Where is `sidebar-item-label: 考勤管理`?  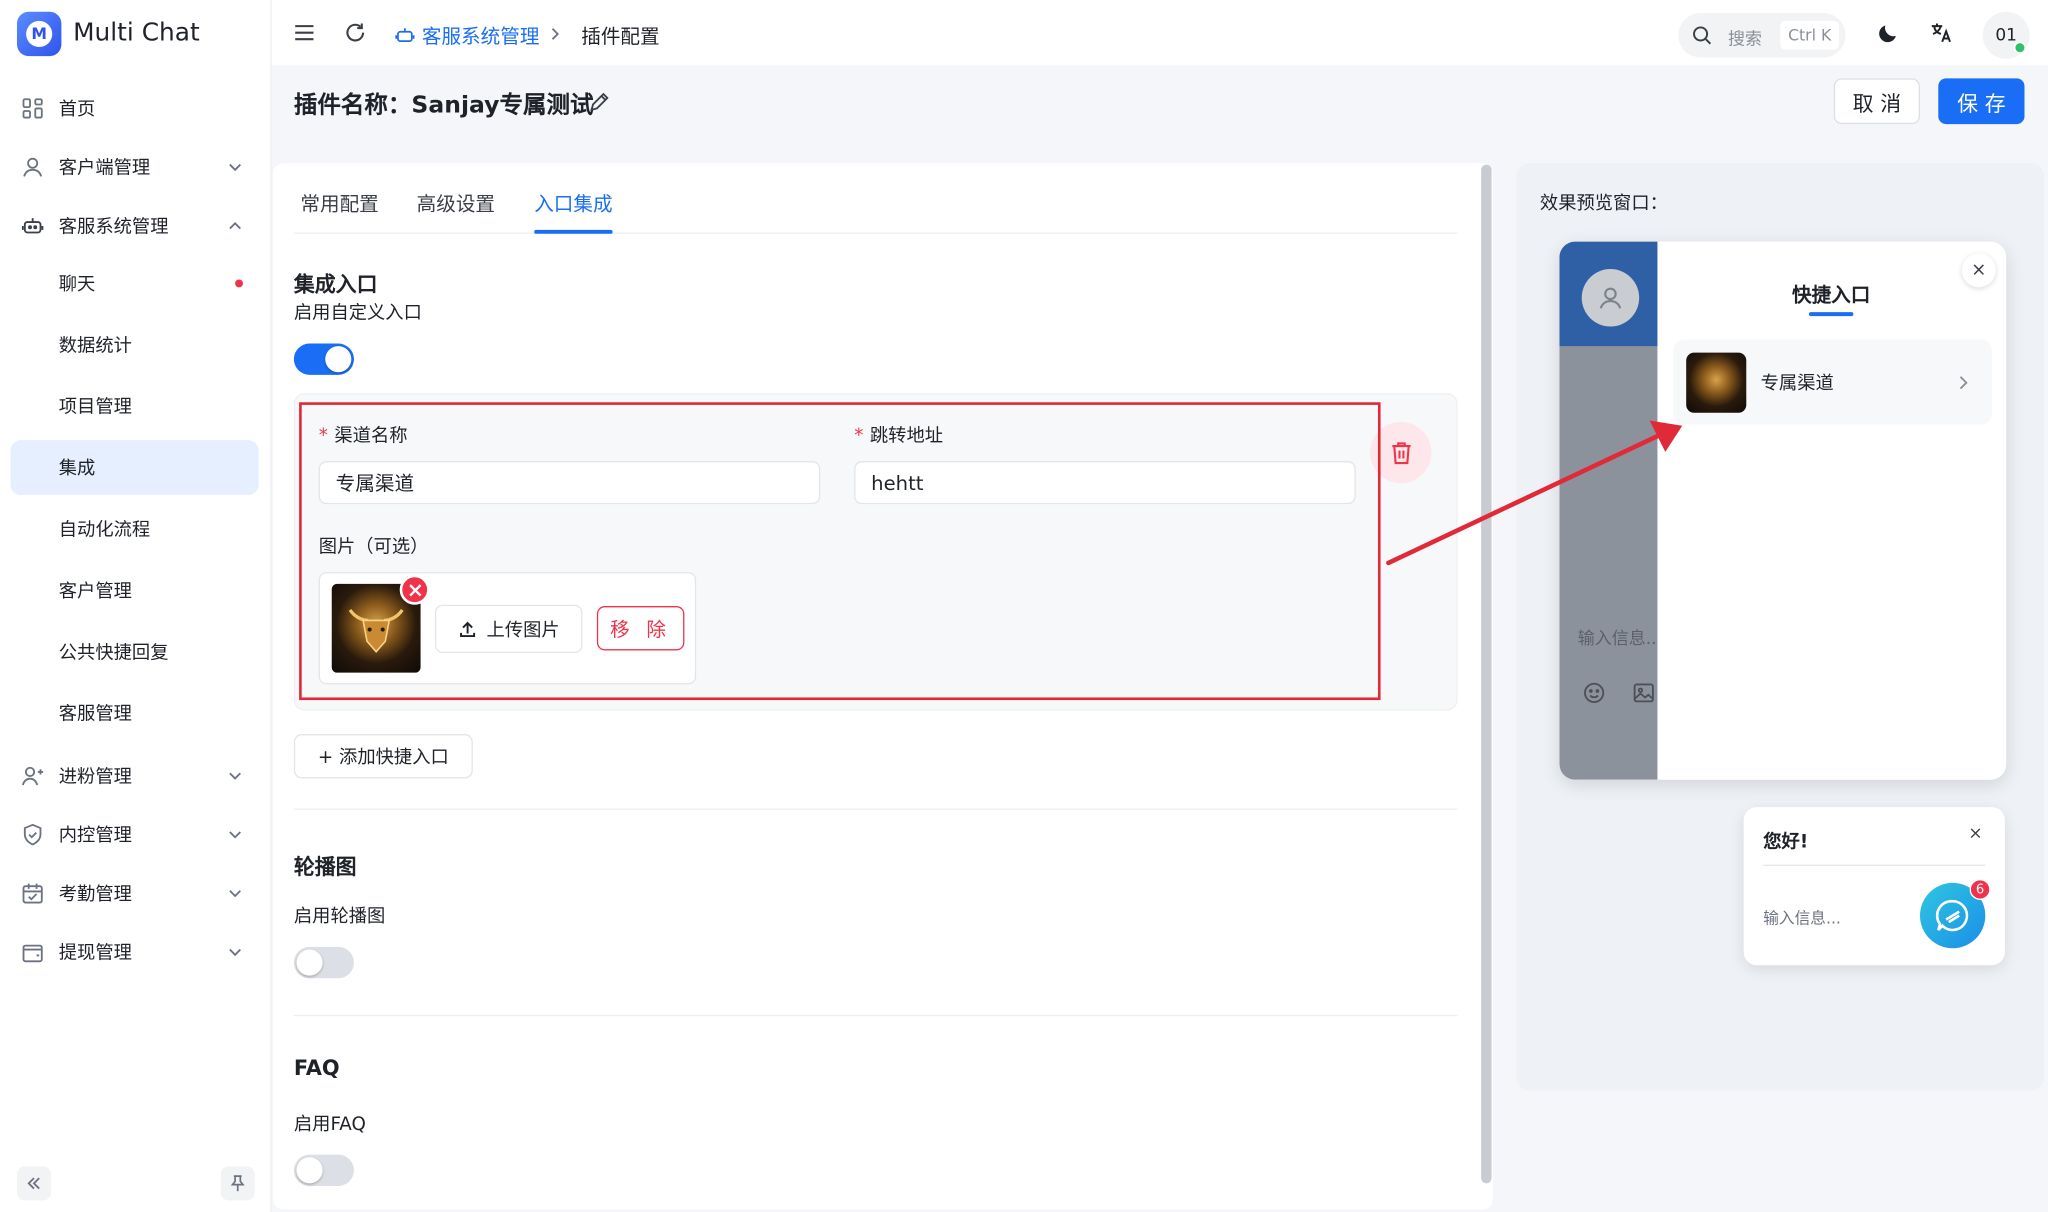
sidebar-item-label: 考勤管理 is located at coordinates (95, 895).